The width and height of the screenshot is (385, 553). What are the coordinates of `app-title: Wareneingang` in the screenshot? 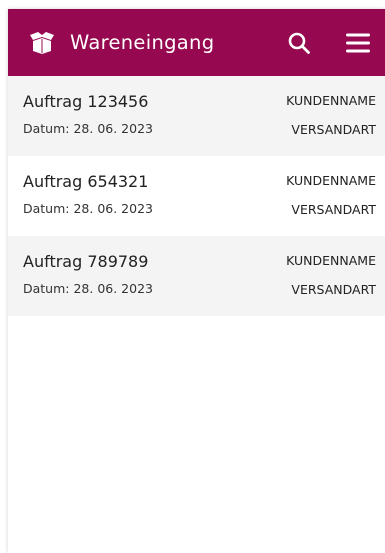 It's located at (142, 42).